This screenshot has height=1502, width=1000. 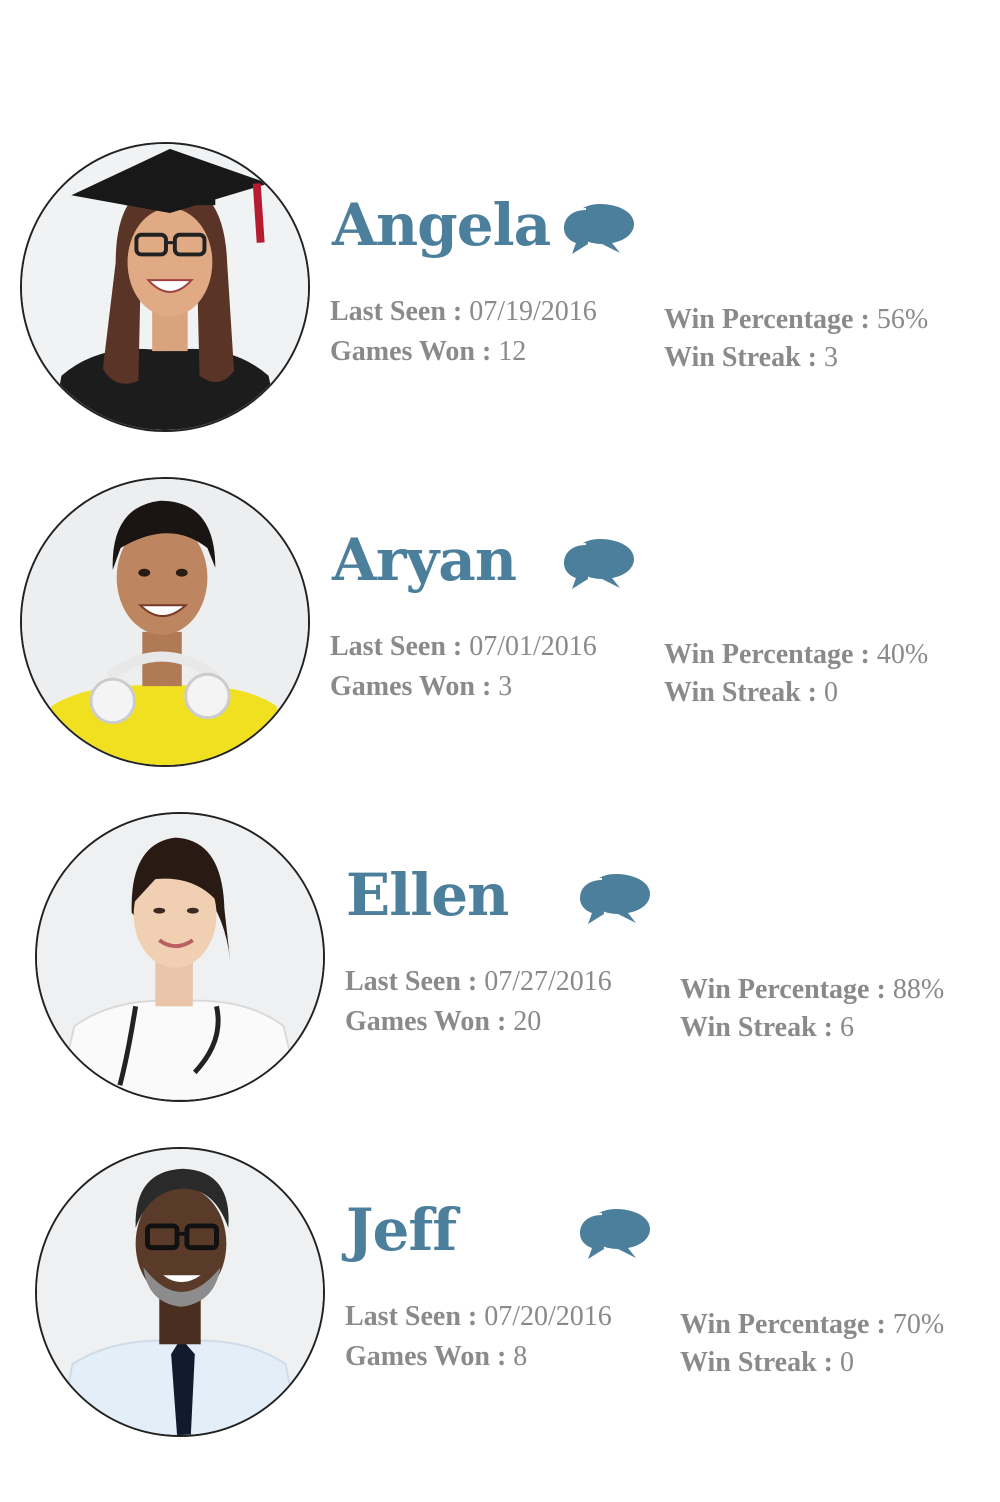 I want to click on graduate-photo, so click(x=165, y=287).